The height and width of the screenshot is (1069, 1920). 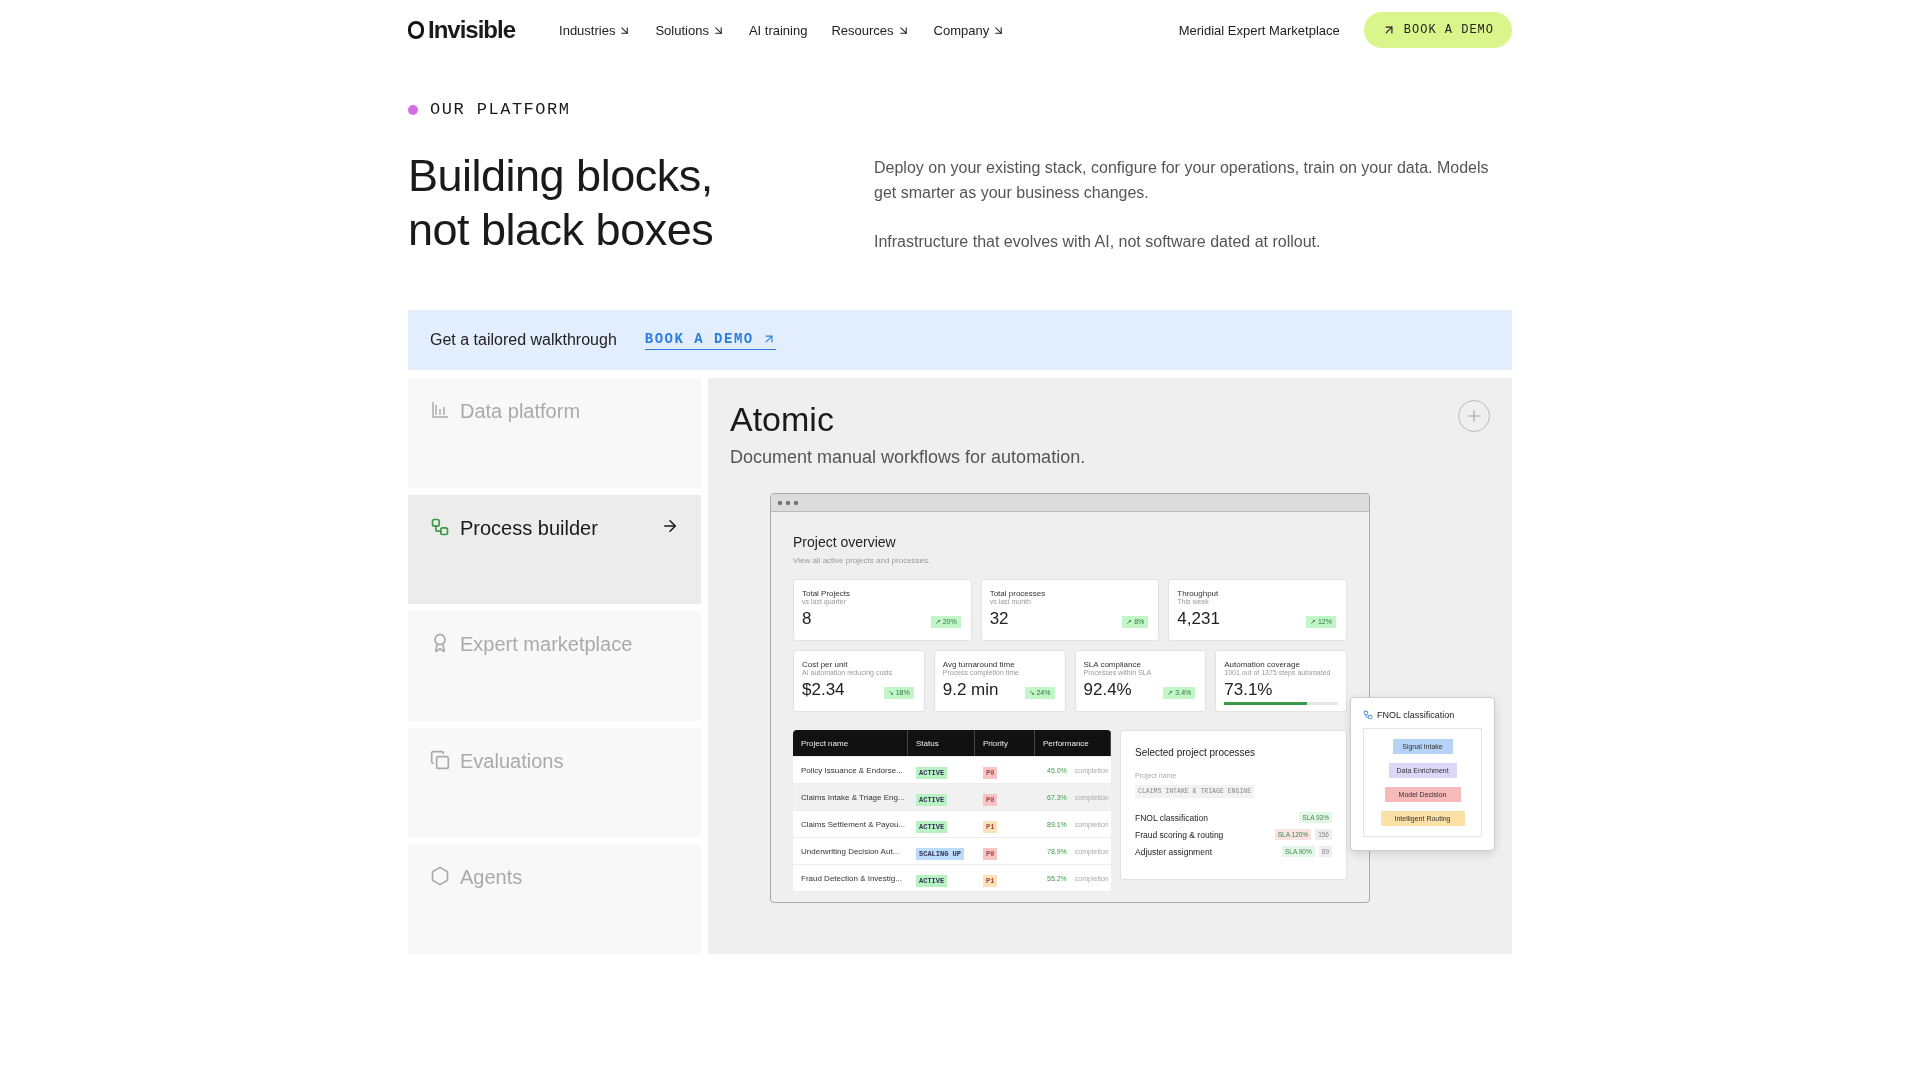 What do you see at coordinates (1198, 593) in the screenshot?
I see `stat-label: Throughput` at bounding box center [1198, 593].